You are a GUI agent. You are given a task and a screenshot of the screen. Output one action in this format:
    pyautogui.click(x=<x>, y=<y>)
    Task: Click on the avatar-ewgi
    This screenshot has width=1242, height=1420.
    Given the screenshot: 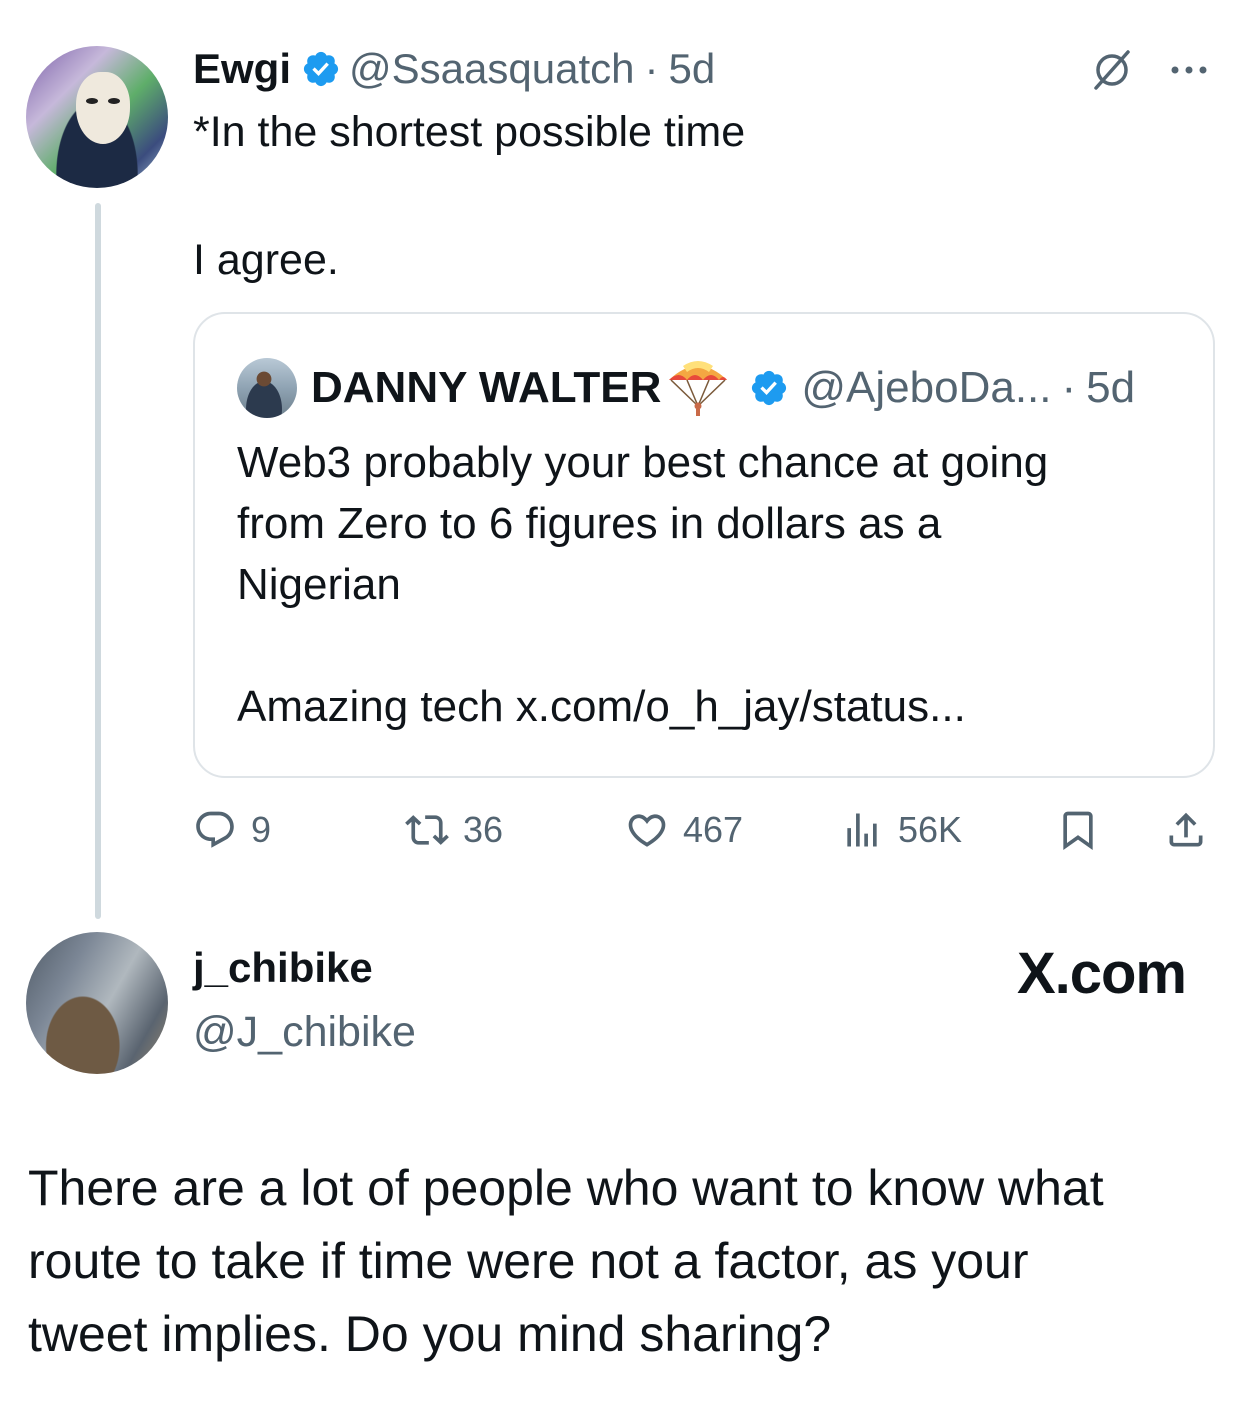 What is the action you would take?
    pyautogui.click(x=97, y=117)
    